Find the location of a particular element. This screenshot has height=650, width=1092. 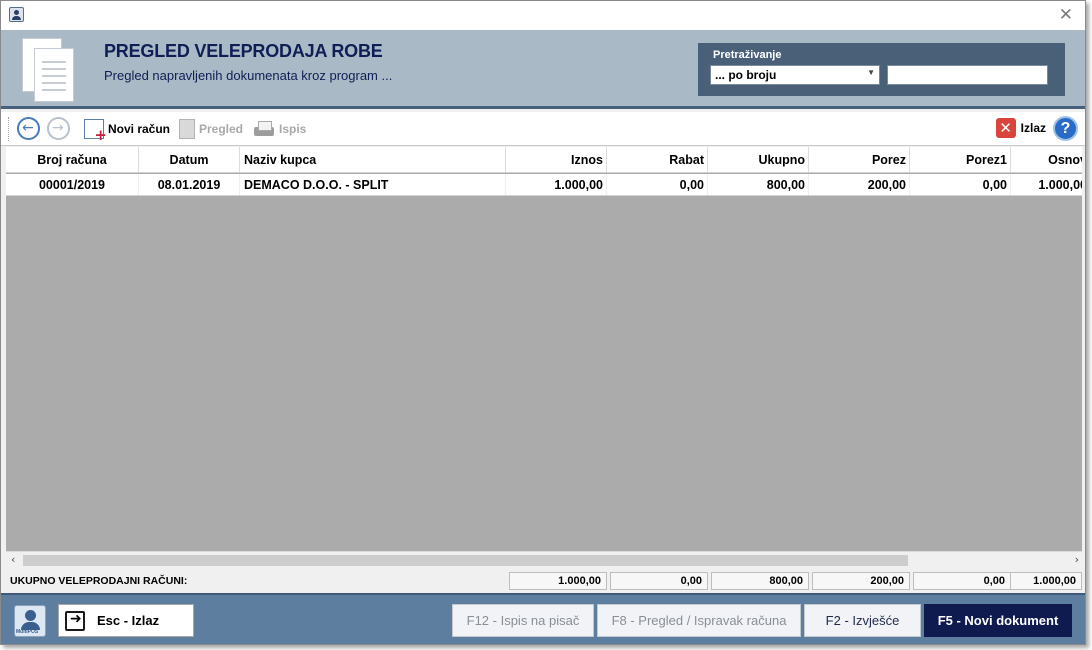

print-button: Ispis is located at coordinates (279, 129).